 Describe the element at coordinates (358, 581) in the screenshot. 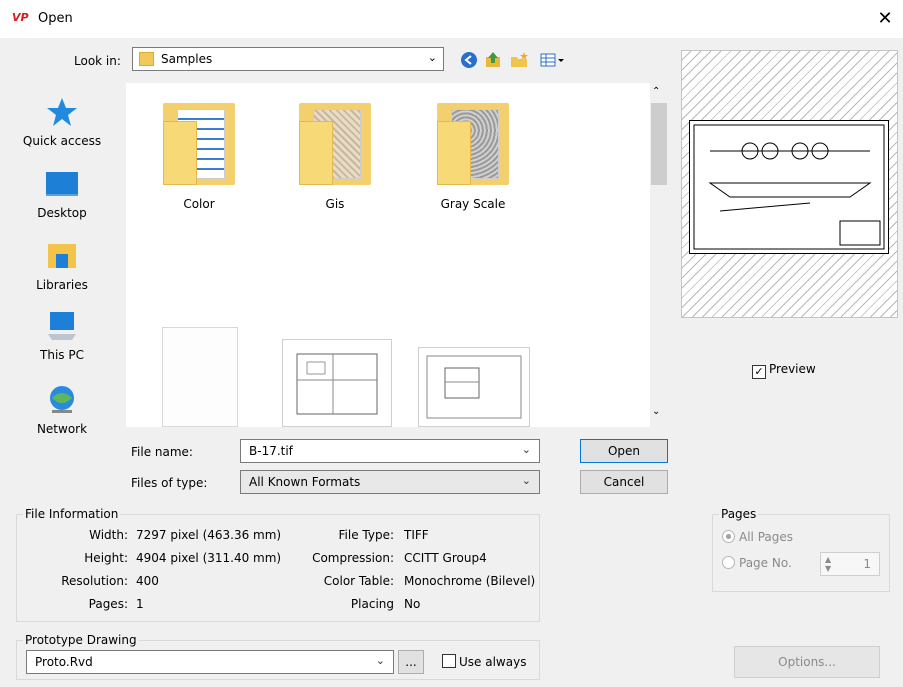

I see `info-label: Color Table:` at that location.